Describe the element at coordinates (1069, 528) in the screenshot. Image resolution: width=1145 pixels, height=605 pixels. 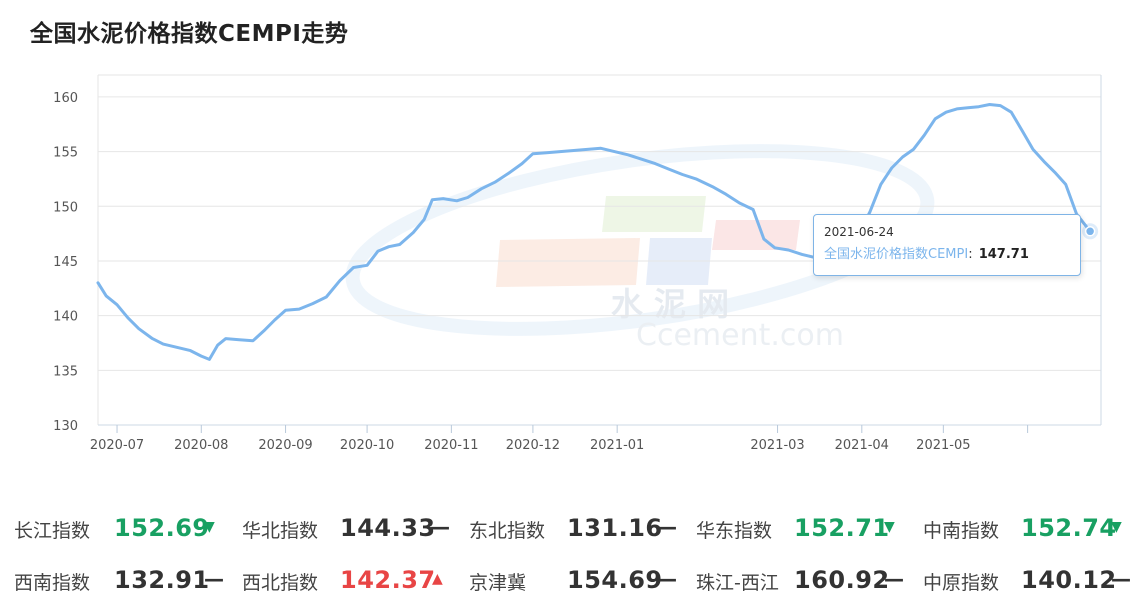
I see `index-value: 152.74` at that location.